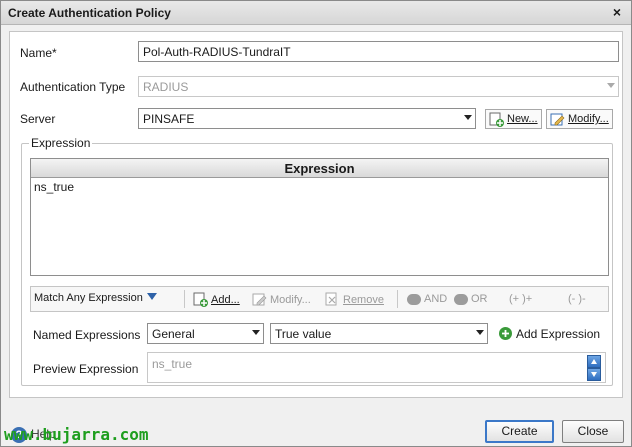 The height and width of the screenshot is (447, 632). Describe the element at coordinates (414, 299) in the screenshot. I see `and-toggle-icon` at that location.